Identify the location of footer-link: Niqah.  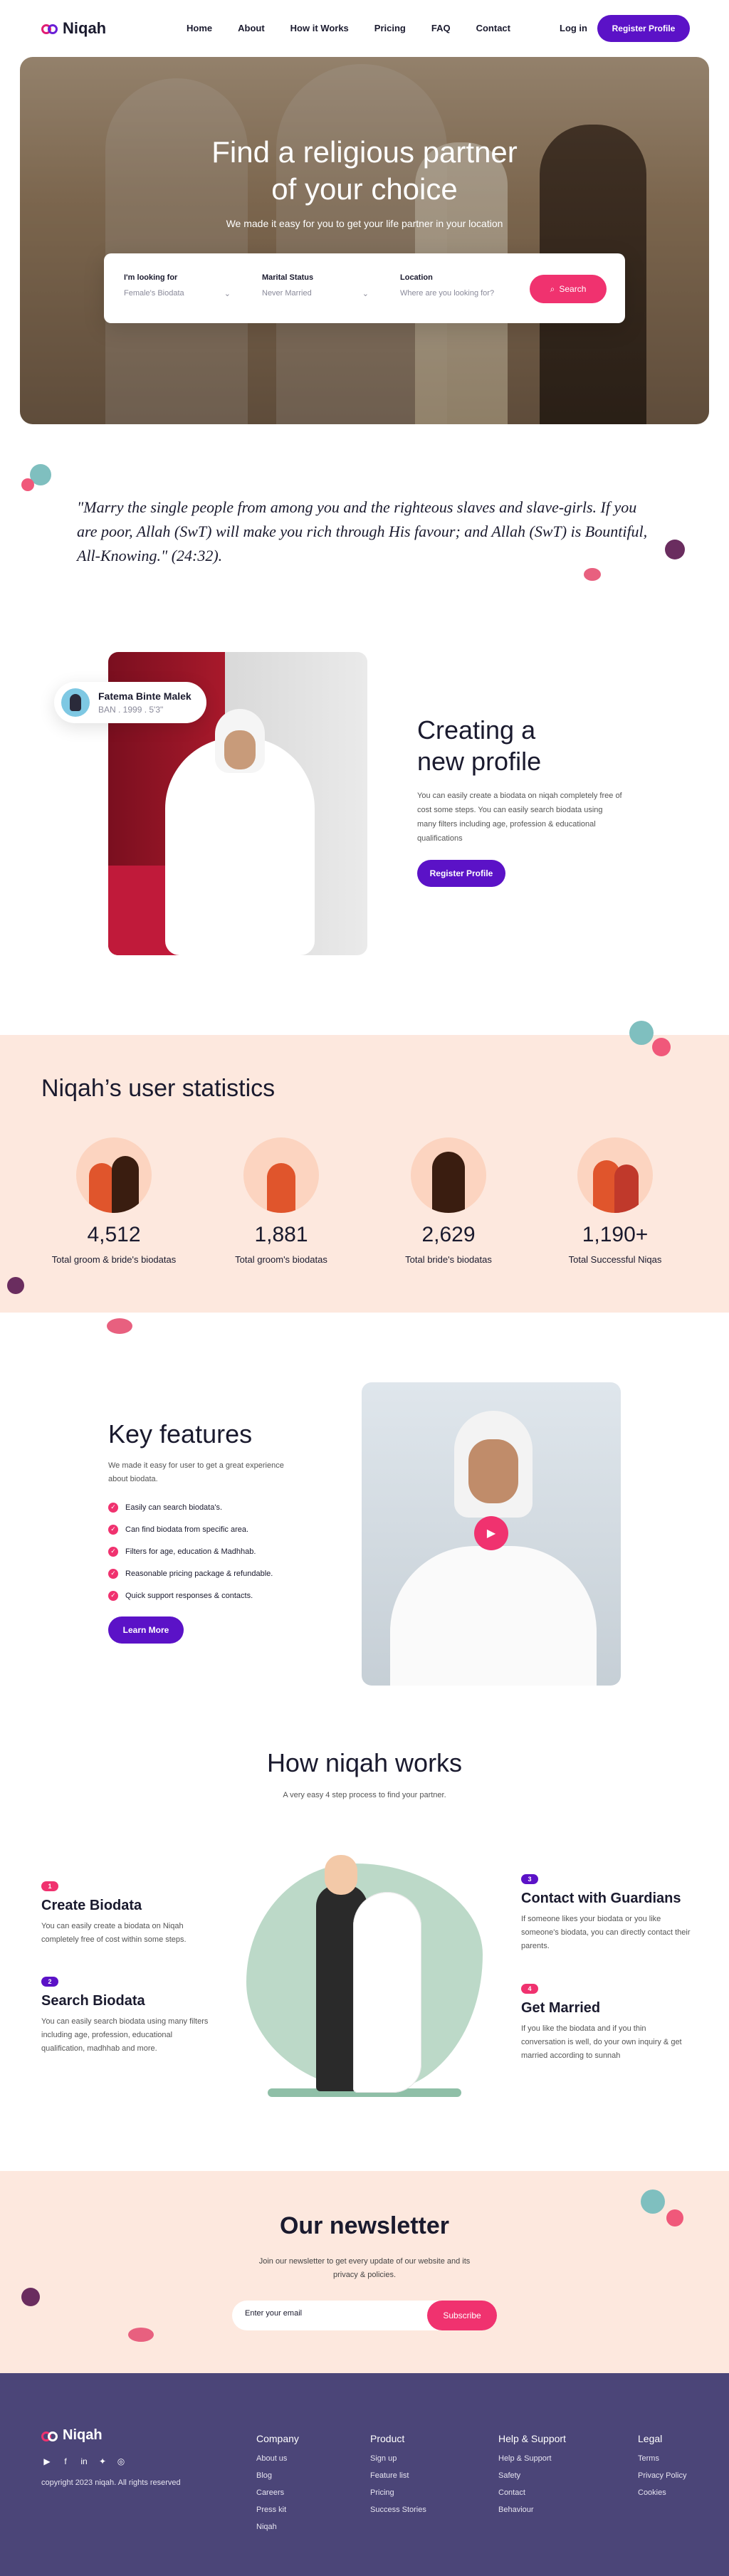
(277, 2527).